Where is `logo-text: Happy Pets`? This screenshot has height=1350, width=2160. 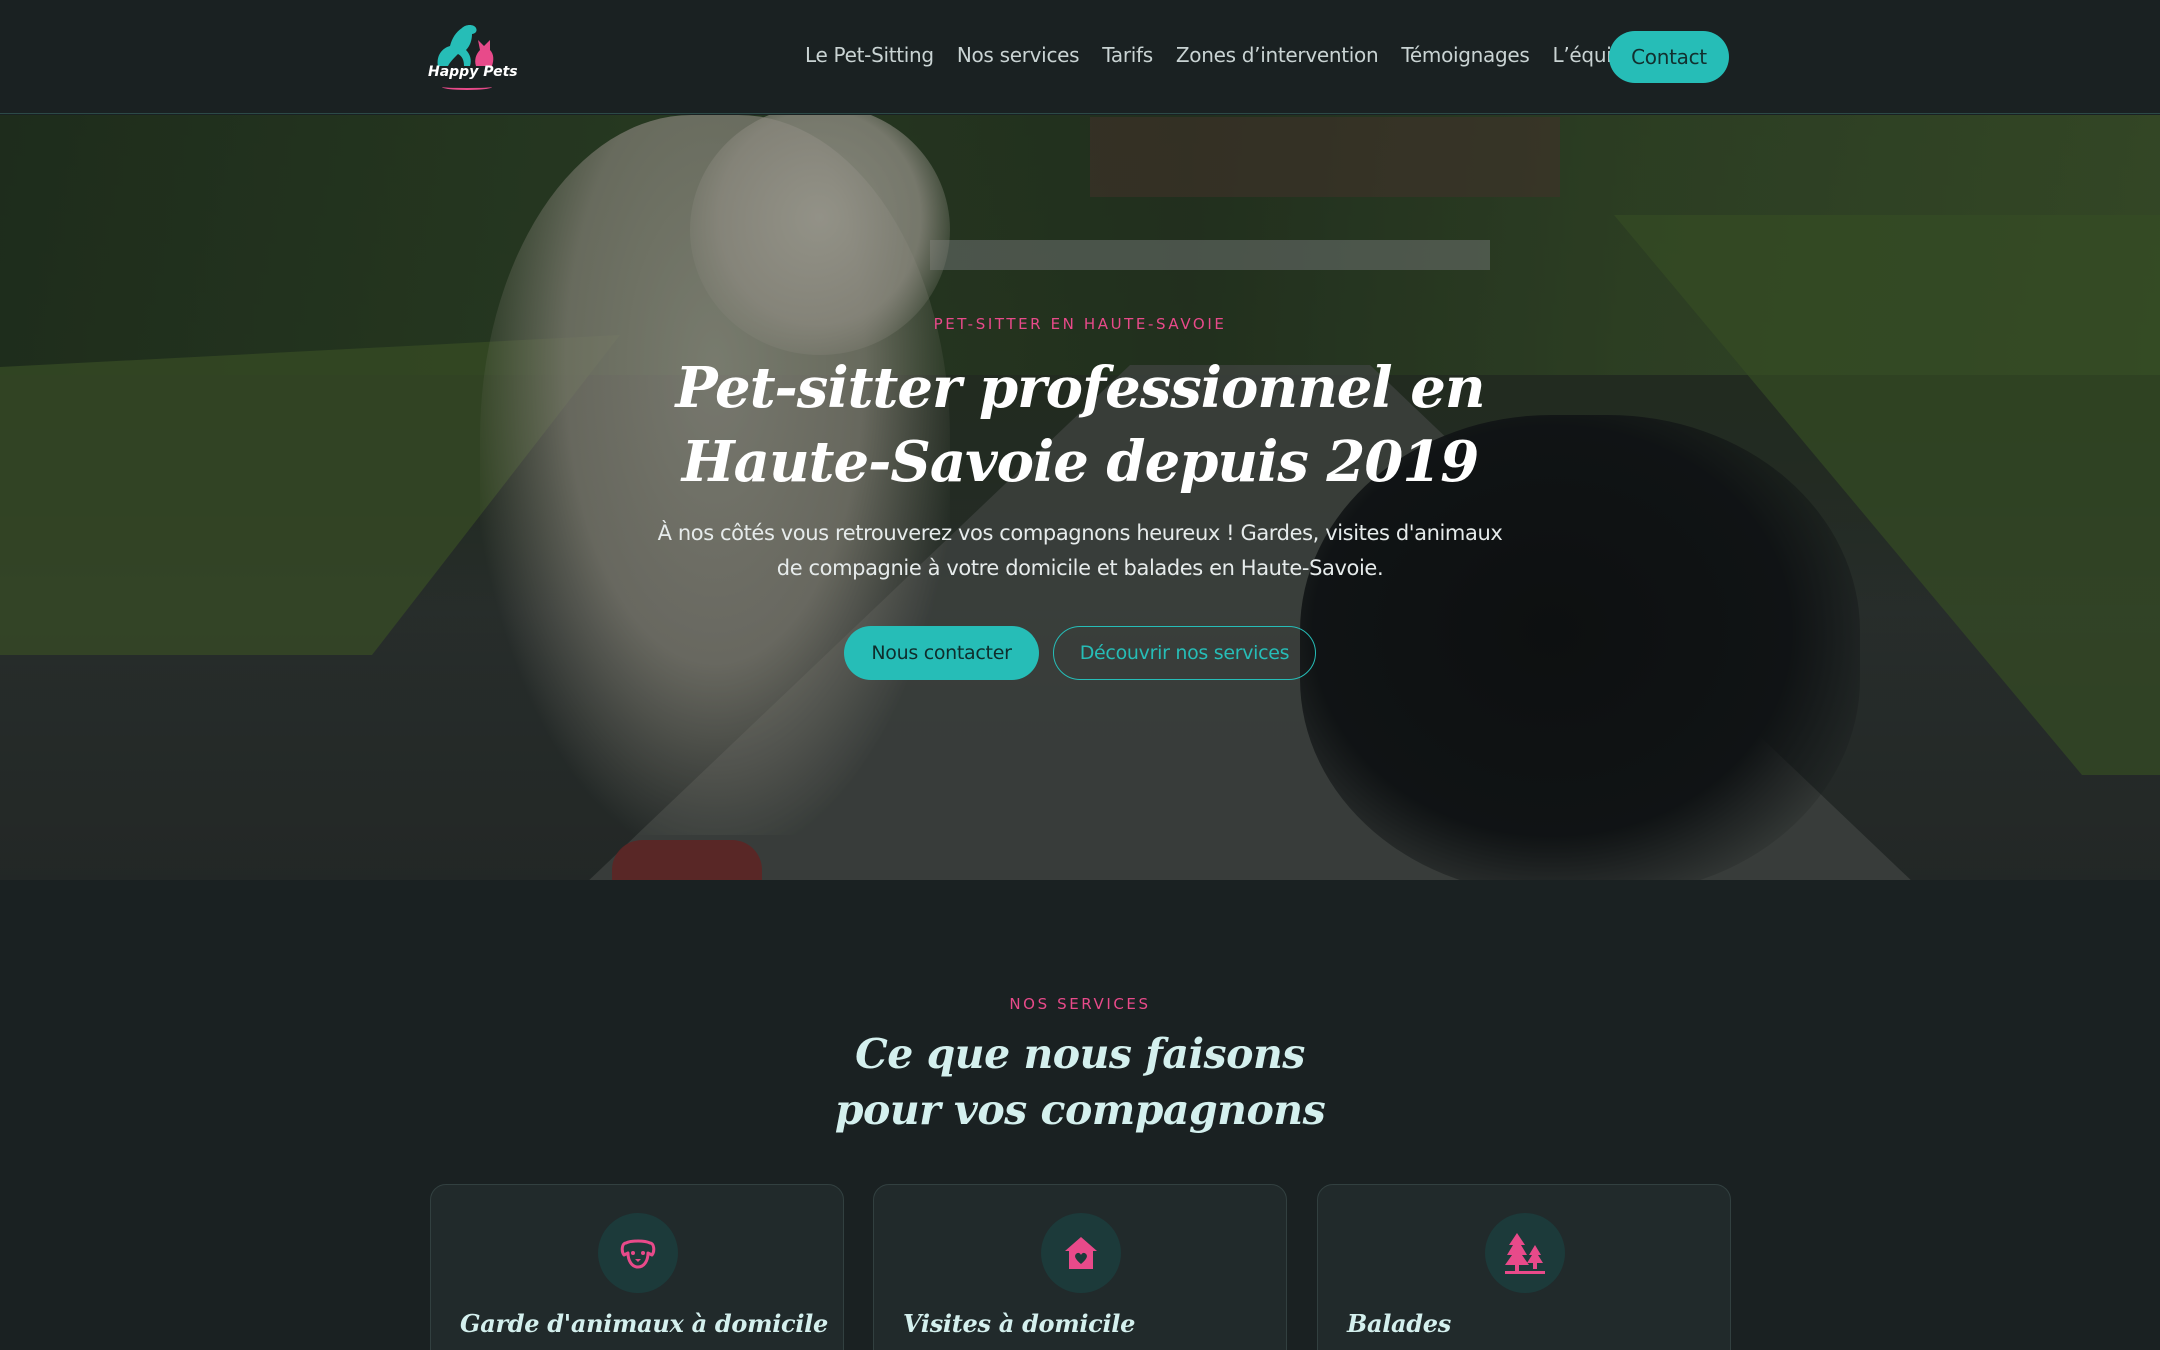
logo-text: Happy Pets is located at coordinates (473, 72).